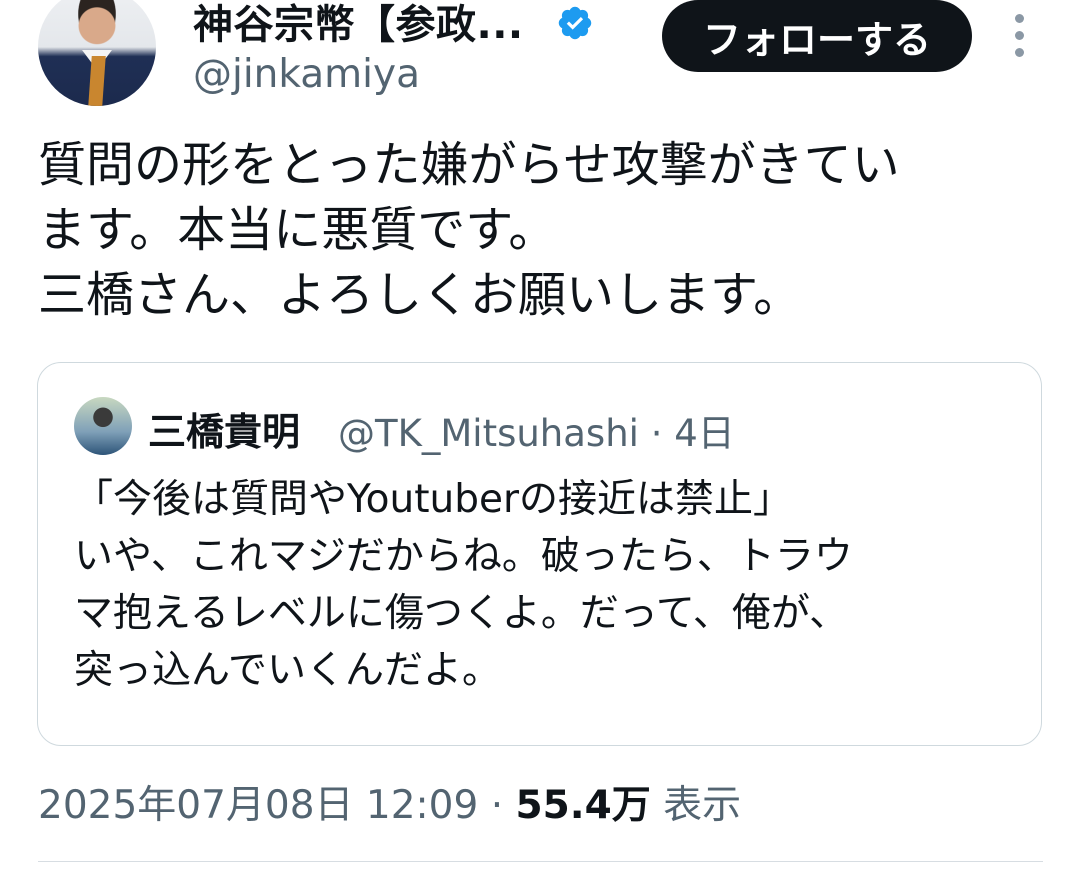 Image resolution: width=1080 pixels, height=869 pixels. What do you see at coordinates (583, 805) in the screenshot?
I see `views-count: 55.4万` at bounding box center [583, 805].